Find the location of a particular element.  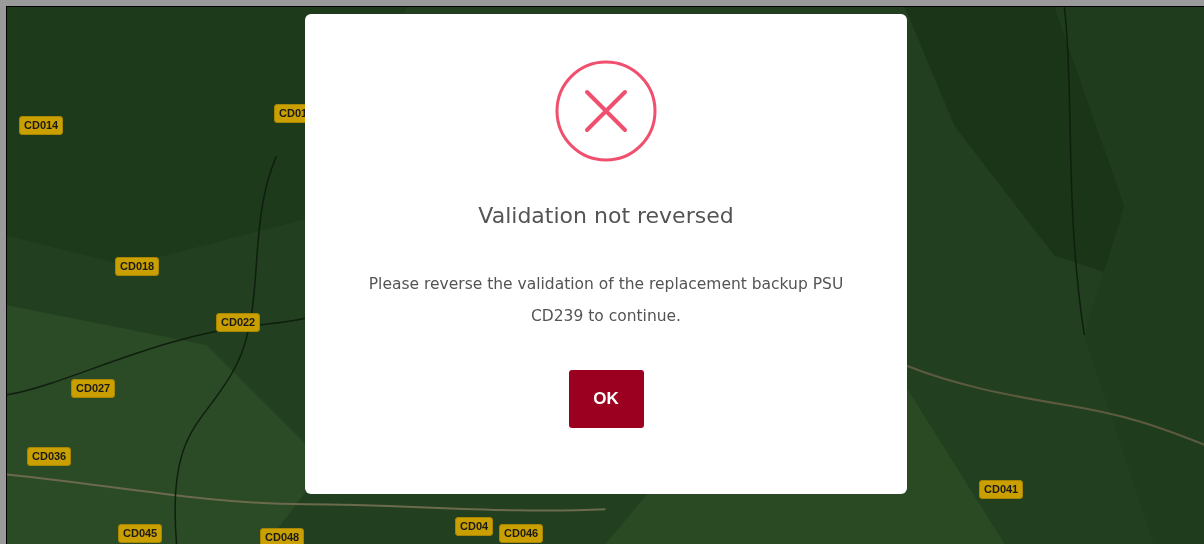

map-marker: CD048 is located at coordinates (282, 536).